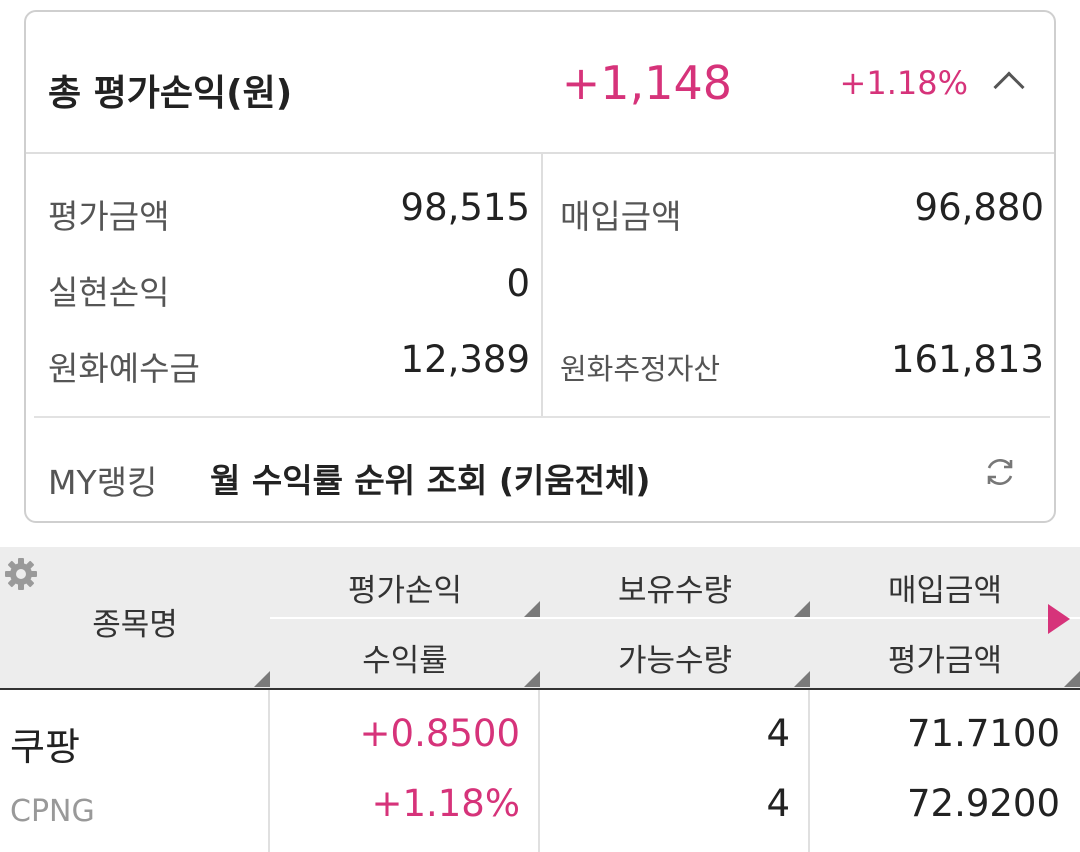 This screenshot has height=852, width=1080. I want to click on gear-icon, so click(21, 574).